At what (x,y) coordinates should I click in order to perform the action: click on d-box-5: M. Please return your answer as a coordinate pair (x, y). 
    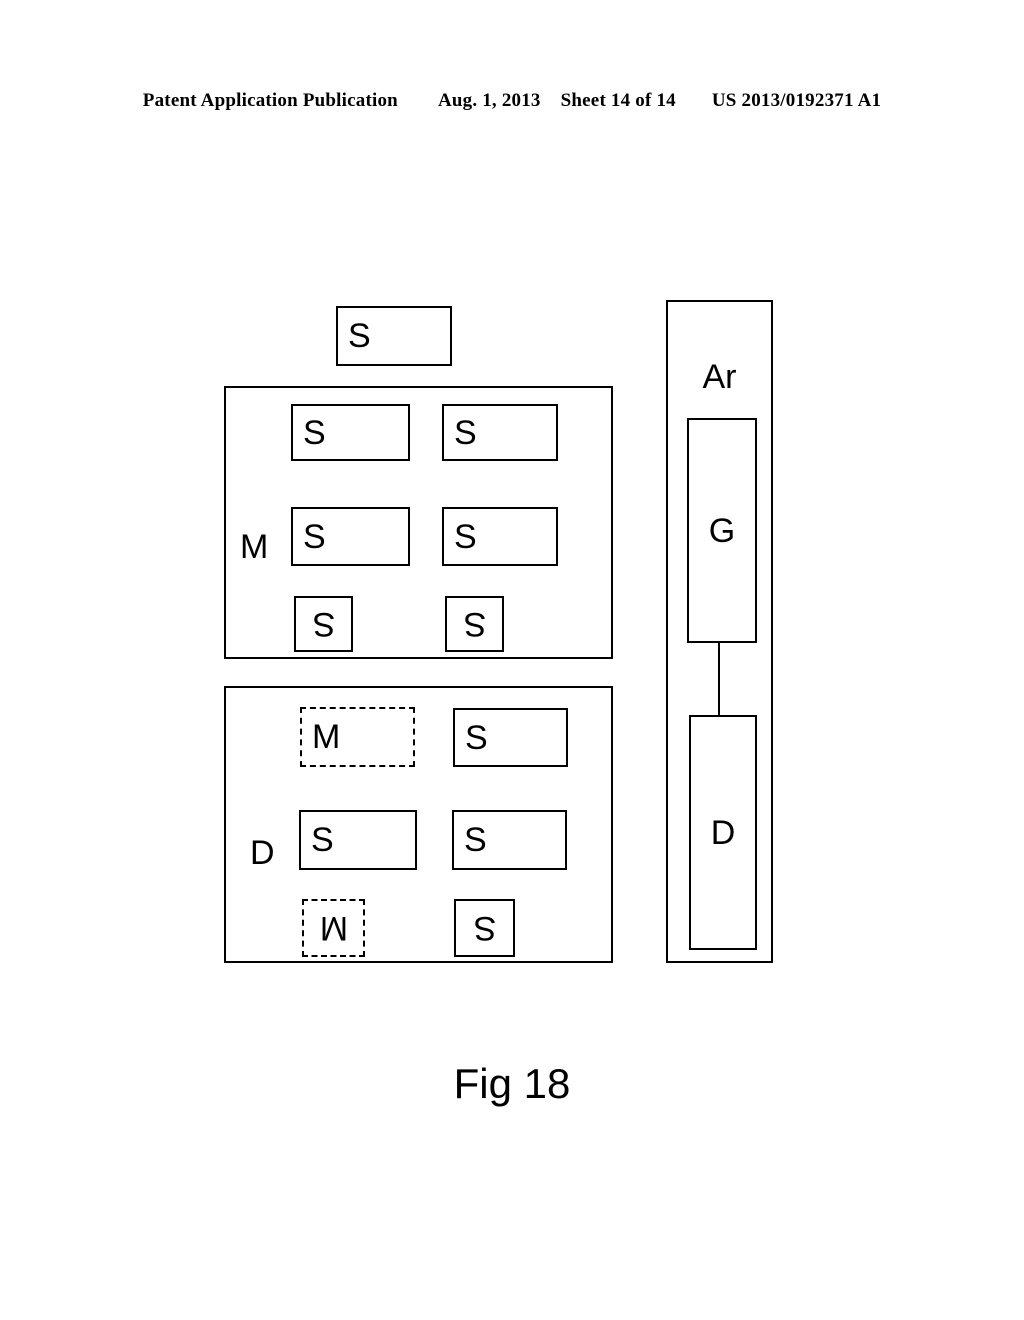
    Looking at the image, I should click on (333, 928).